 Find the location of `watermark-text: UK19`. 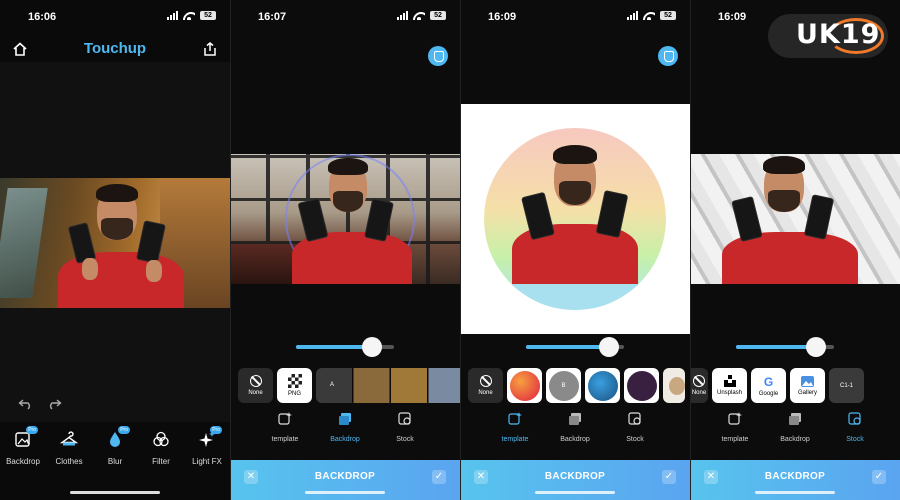

watermark-text: UK19 is located at coordinates (838, 34).